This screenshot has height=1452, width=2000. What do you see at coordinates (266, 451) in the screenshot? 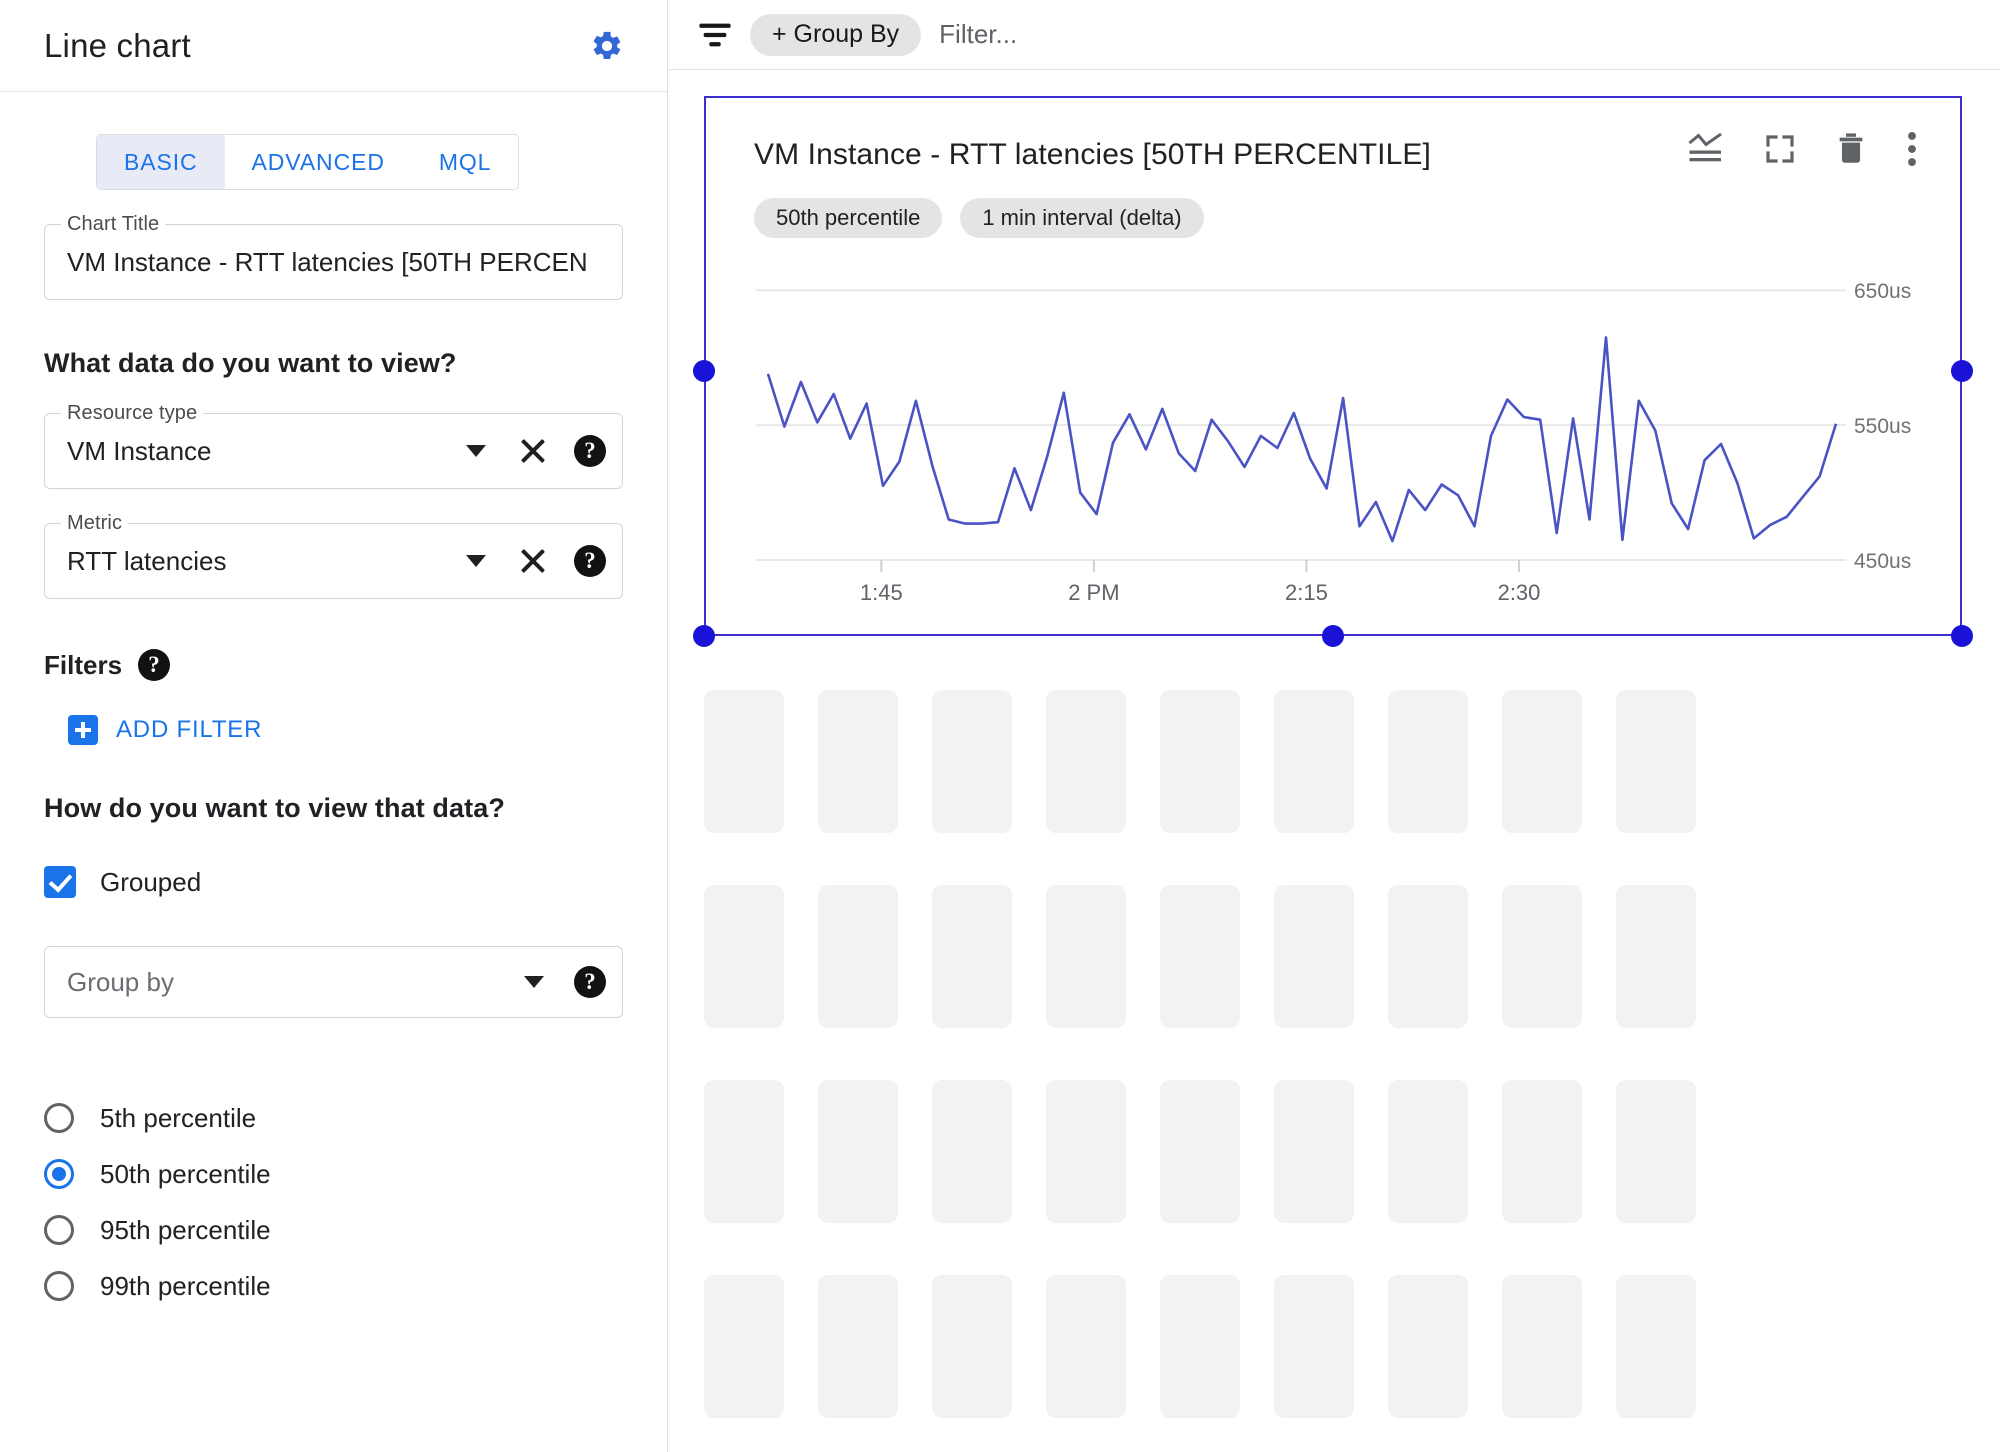
I see `resource-type-value: VM Instance` at bounding box center [266, 451].